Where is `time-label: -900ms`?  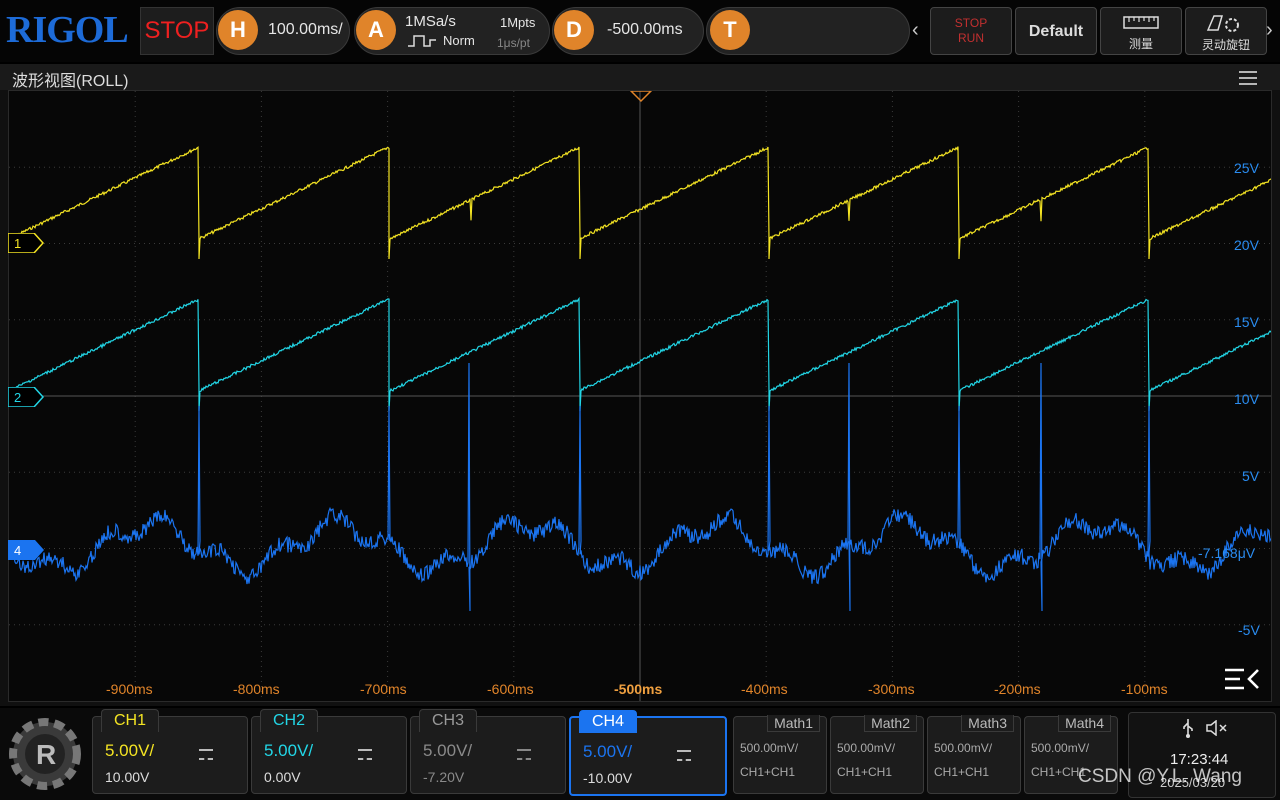
time-label: -900ms is located at coordinates (129, 689).